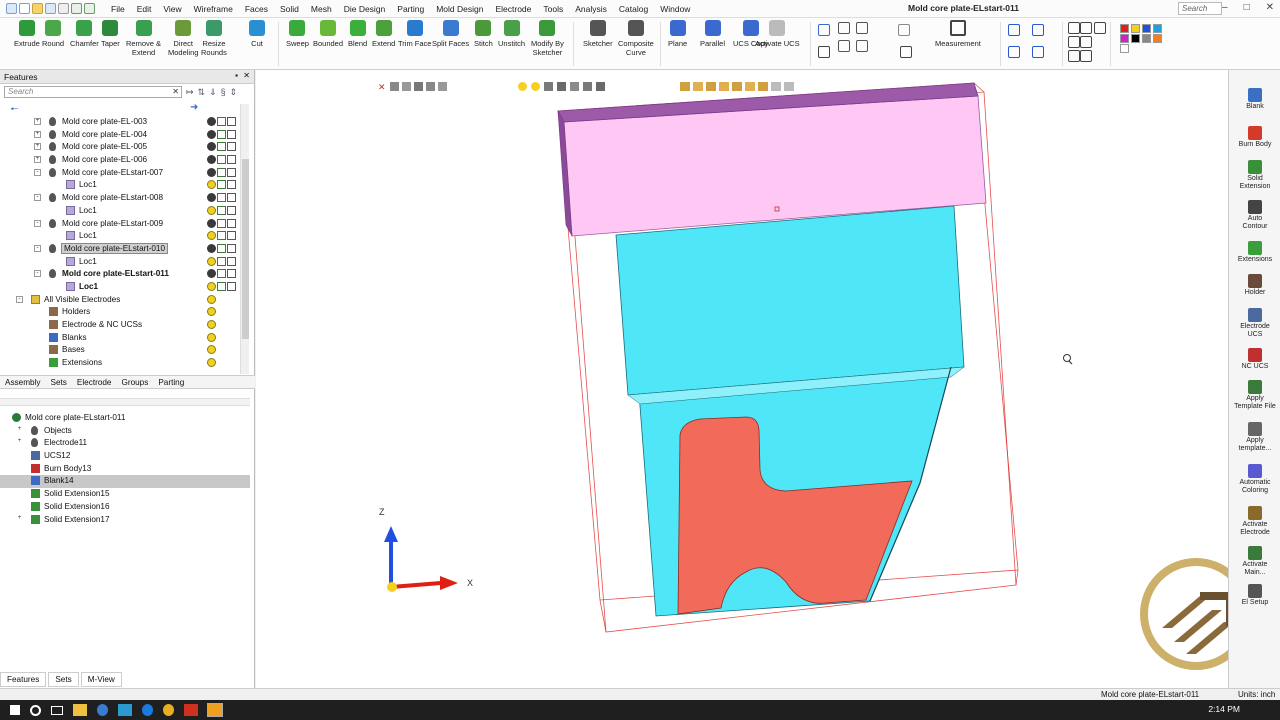  I want to click on tree-row: Solid Extension15, so click(125, 494).